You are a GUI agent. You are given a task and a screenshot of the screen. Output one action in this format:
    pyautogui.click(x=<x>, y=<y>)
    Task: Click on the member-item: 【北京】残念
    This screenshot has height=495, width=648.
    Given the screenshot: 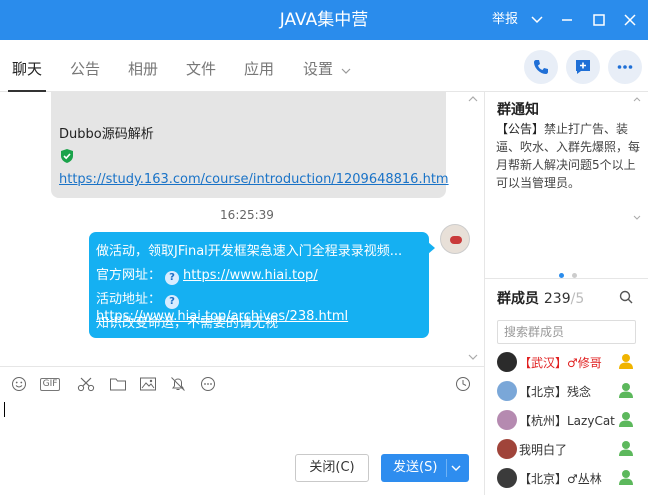 What is the action you would take?
    pyautogui.click(x=572, y=391)
    